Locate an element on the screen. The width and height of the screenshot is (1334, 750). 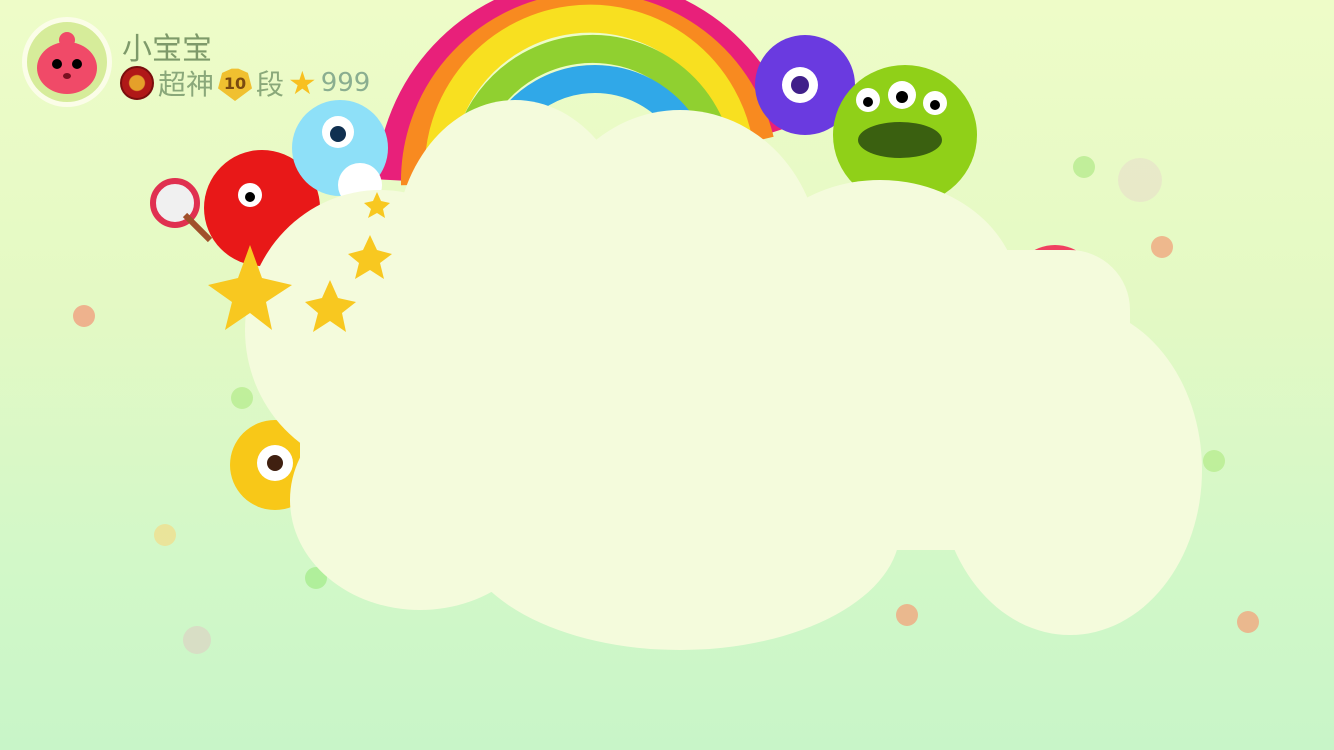
player-avatar is located at coordinates (67, 62).